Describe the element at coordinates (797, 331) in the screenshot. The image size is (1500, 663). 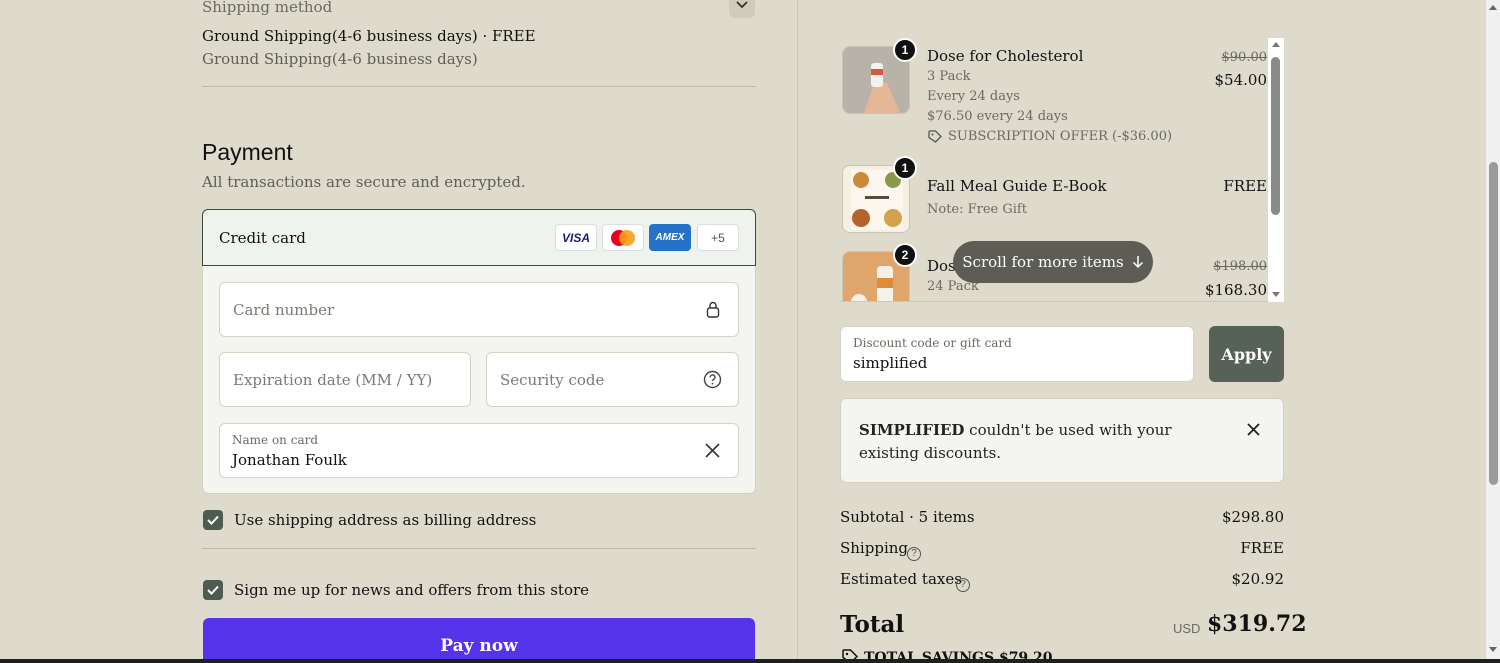
I see `column-divider` at that location.